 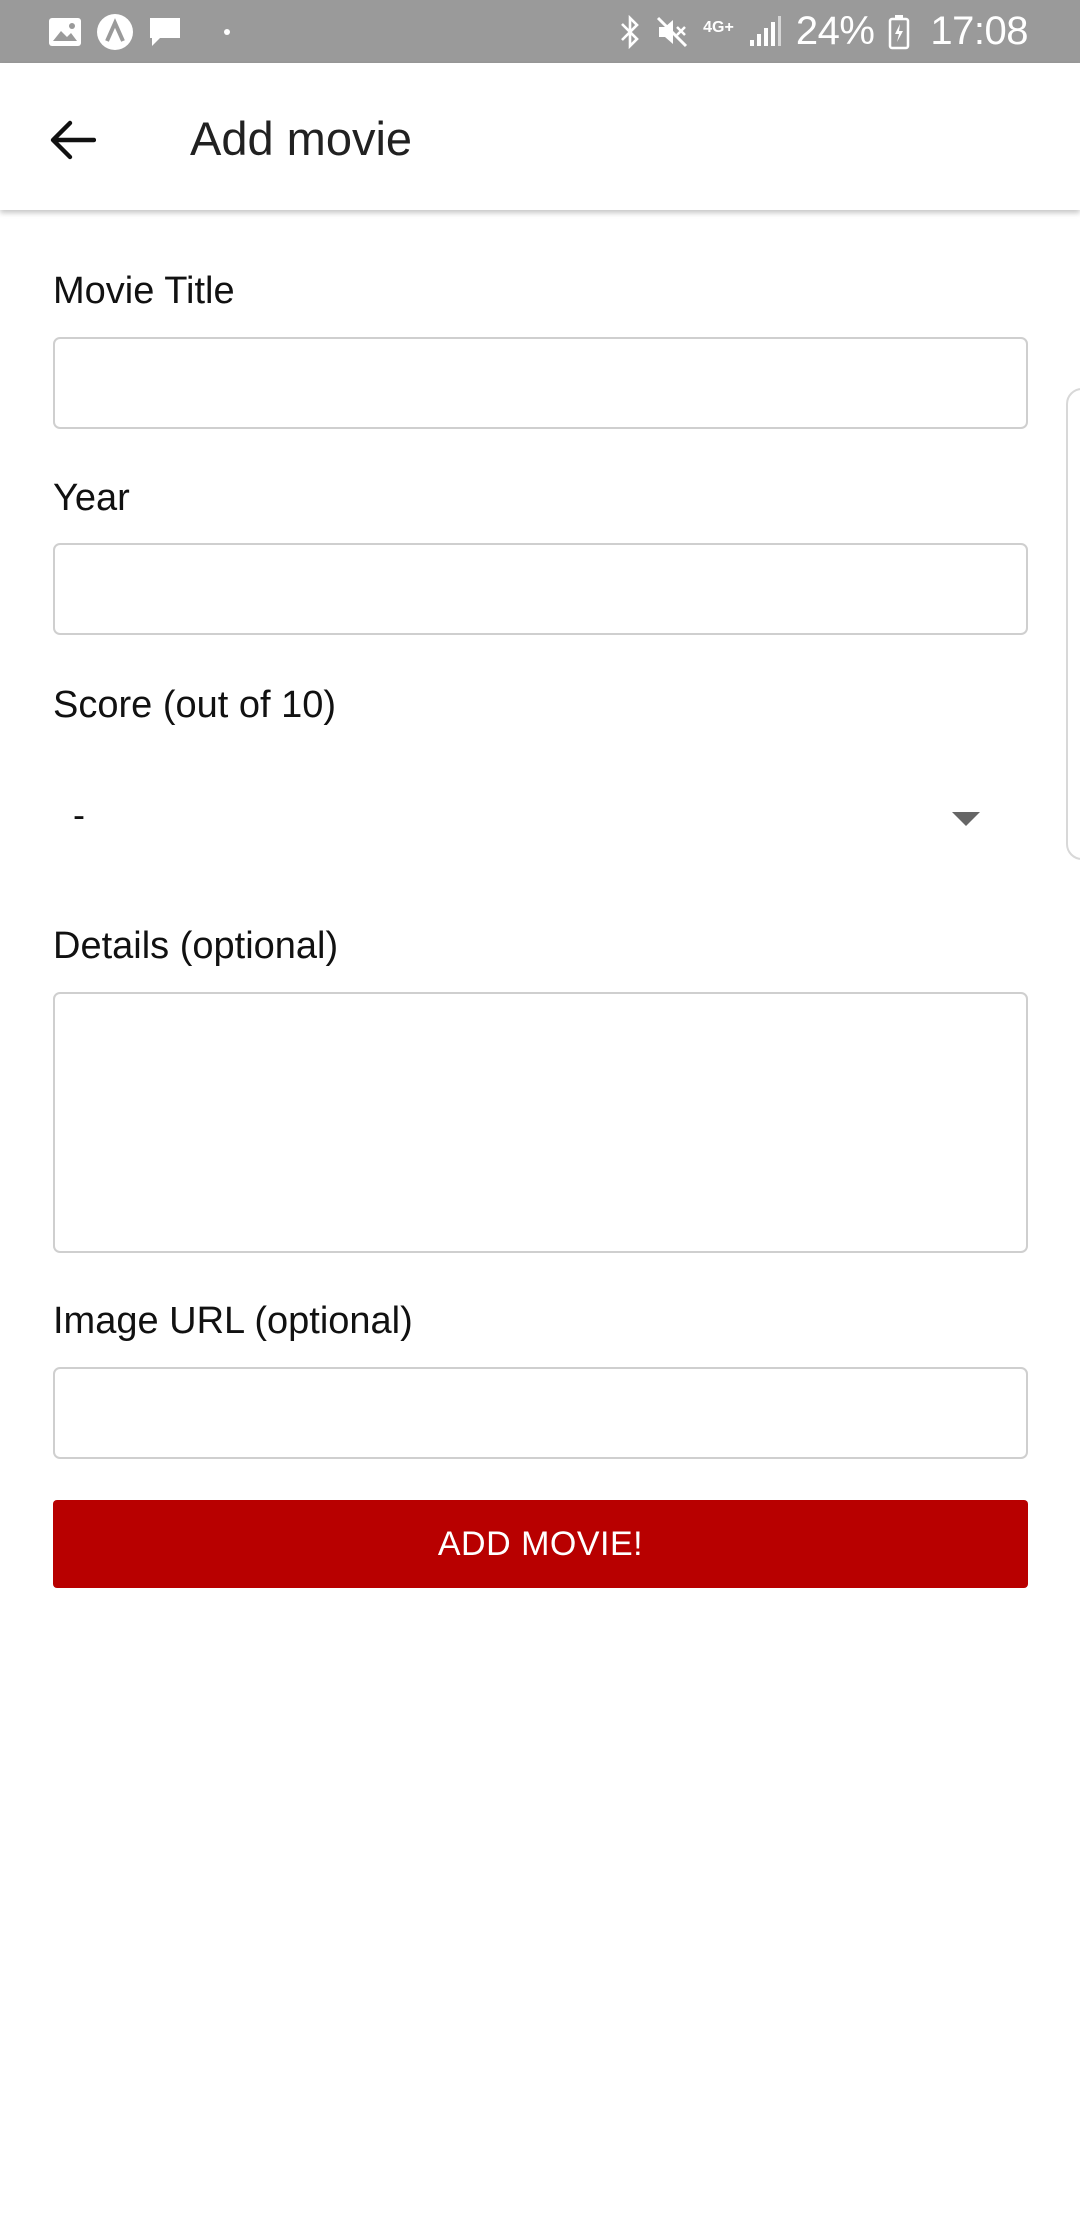 I want to click on add-movie-button: ADD MOVIE!, so click(x=540, y=1544).